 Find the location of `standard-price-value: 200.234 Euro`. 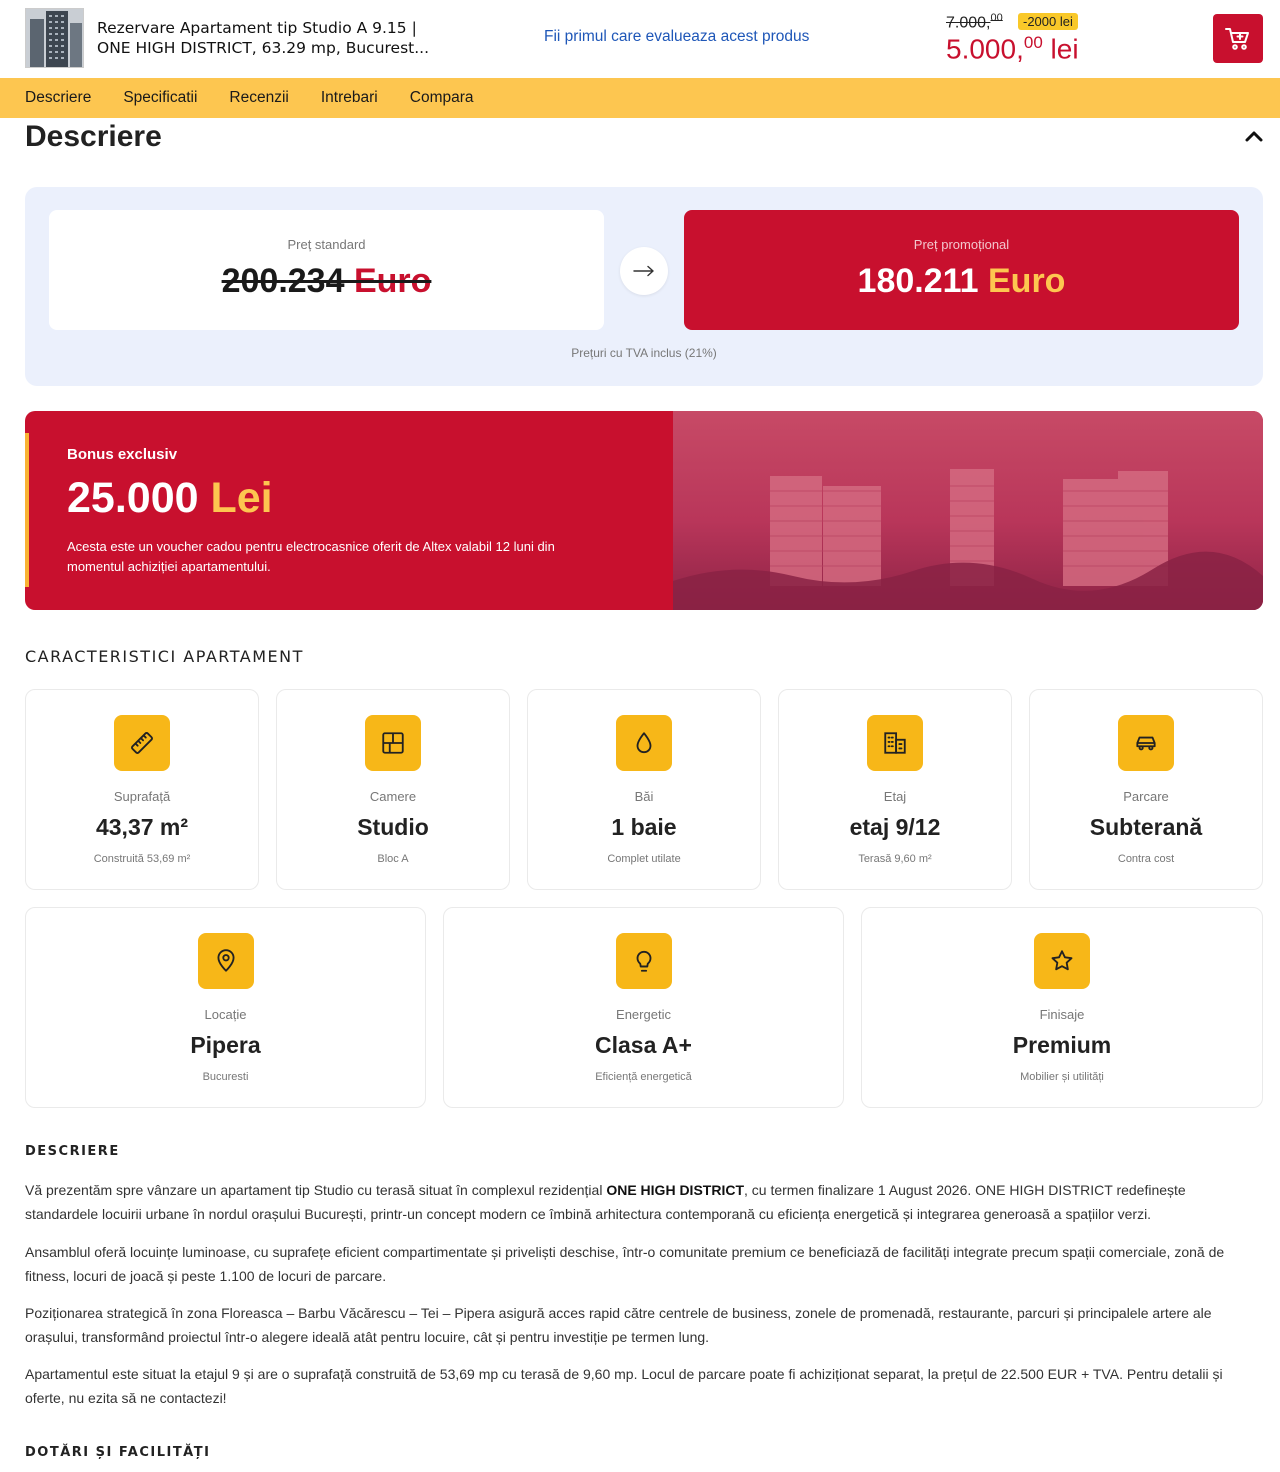

standard-price-value: 200.234 Euro is located at coordinates (326, 281).